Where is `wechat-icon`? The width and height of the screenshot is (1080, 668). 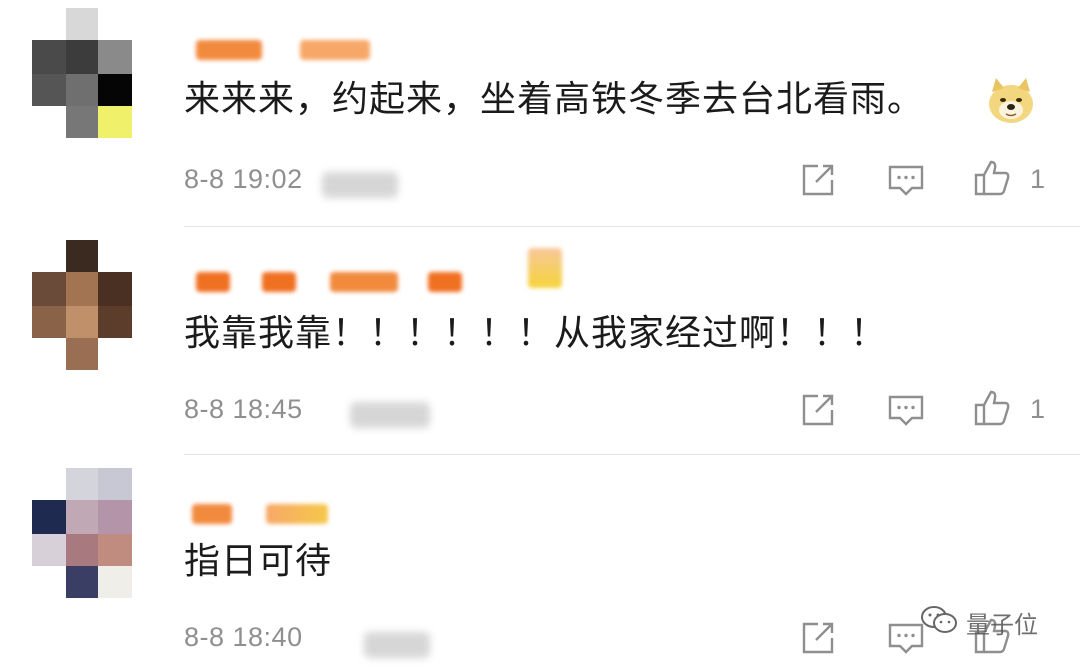
wechat-icon is located at coordinates (939, 622).